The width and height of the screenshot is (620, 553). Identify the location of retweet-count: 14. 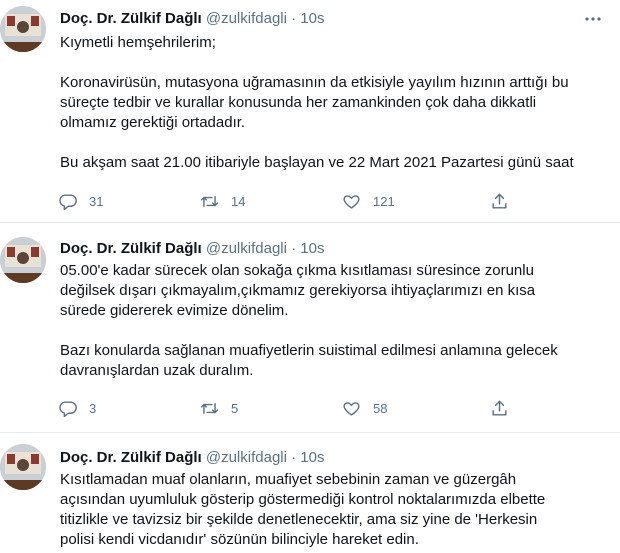
(238, 201).